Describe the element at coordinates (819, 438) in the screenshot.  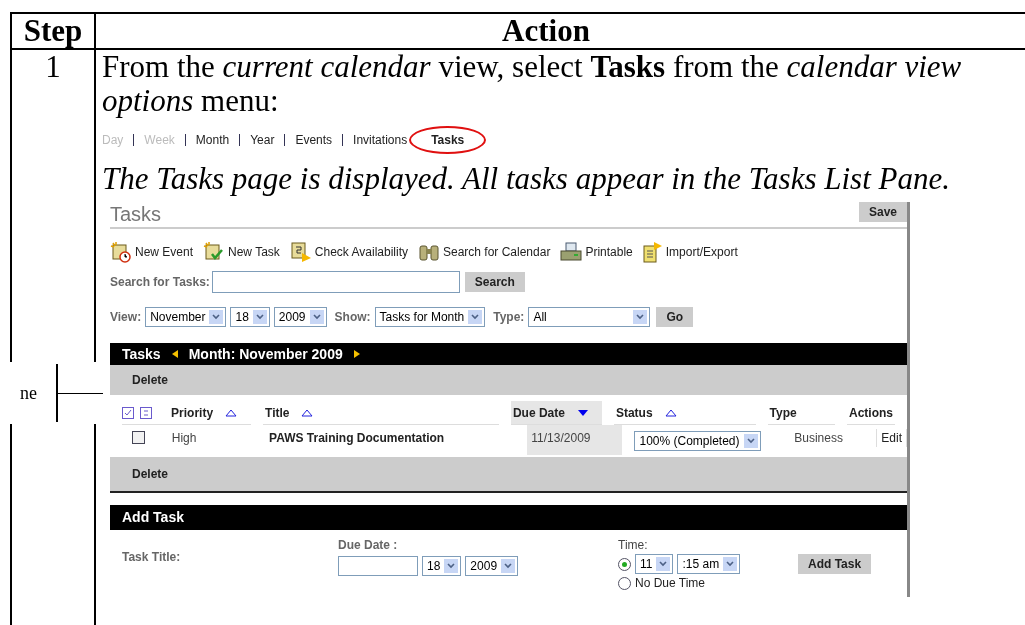
I see `table-cell-text: Business` at that location.